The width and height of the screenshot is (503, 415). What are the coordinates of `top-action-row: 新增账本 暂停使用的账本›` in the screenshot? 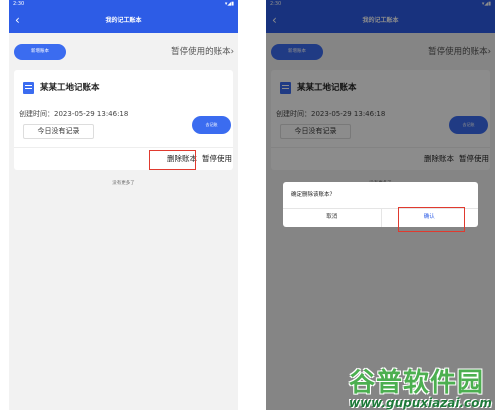 It's located at (123, 46).